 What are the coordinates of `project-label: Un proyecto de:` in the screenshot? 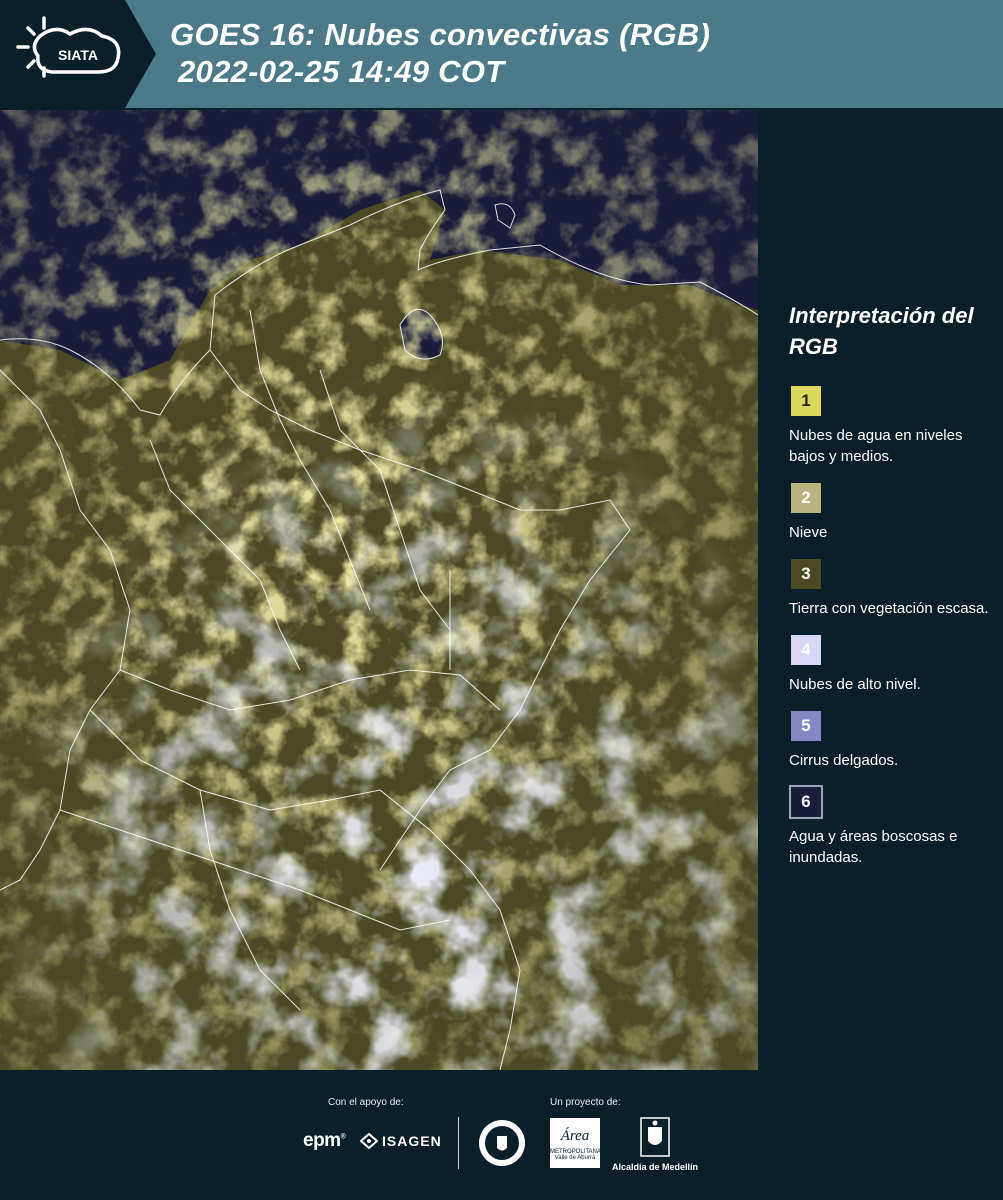 It's located at (585, 1102).